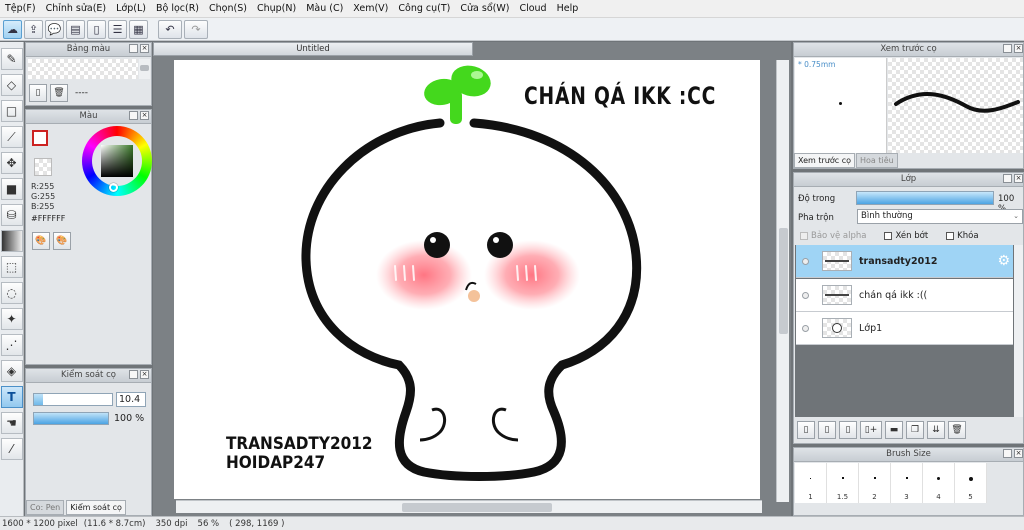 The width and height of the screenshot is (1024, 530). I want to click on brush-size-option: 1.5, so click(843, 483).